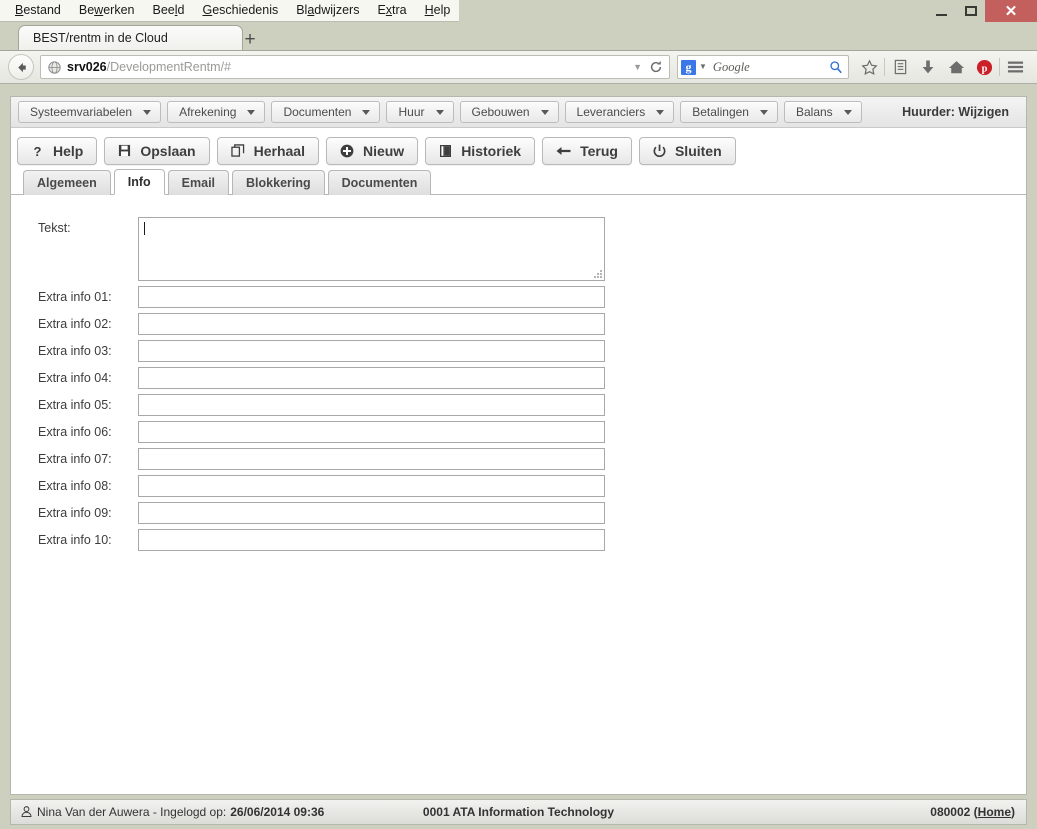 This screenshot has width=1037, height=829. I want to click on close-button: ✕, so click(1011, 11).